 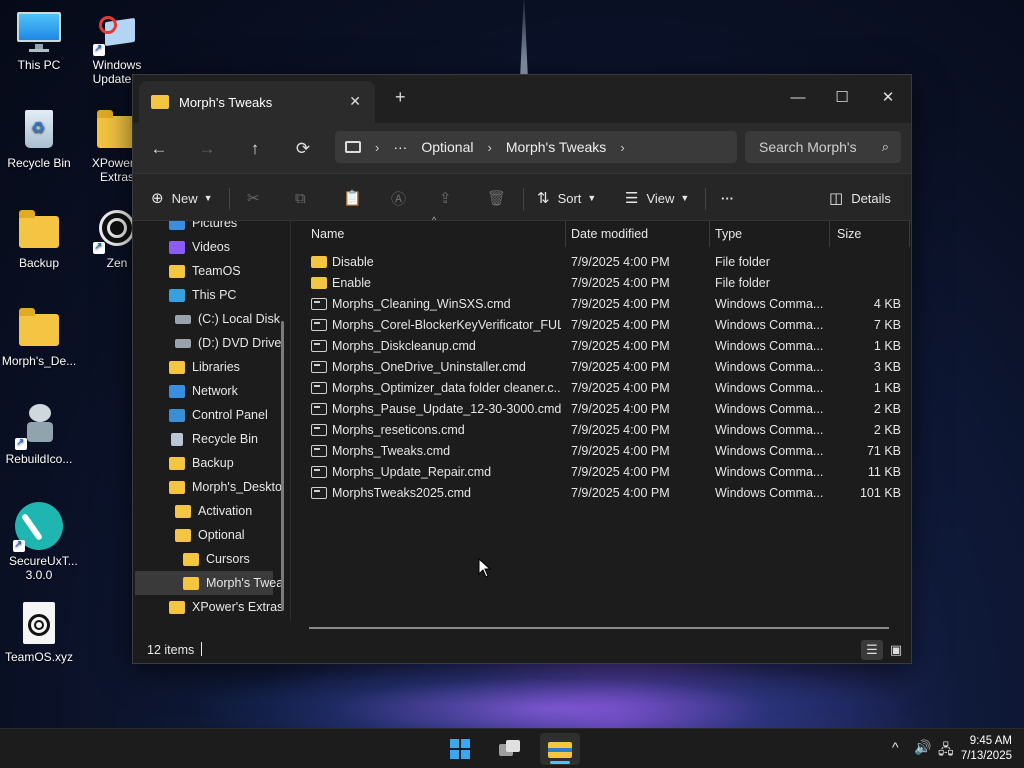 What do you see at coordinates (213, 439) in the screenshot?
I see `sidebar-item-recycle-bin: Recycle Bin` at bounding box center [213, 439].